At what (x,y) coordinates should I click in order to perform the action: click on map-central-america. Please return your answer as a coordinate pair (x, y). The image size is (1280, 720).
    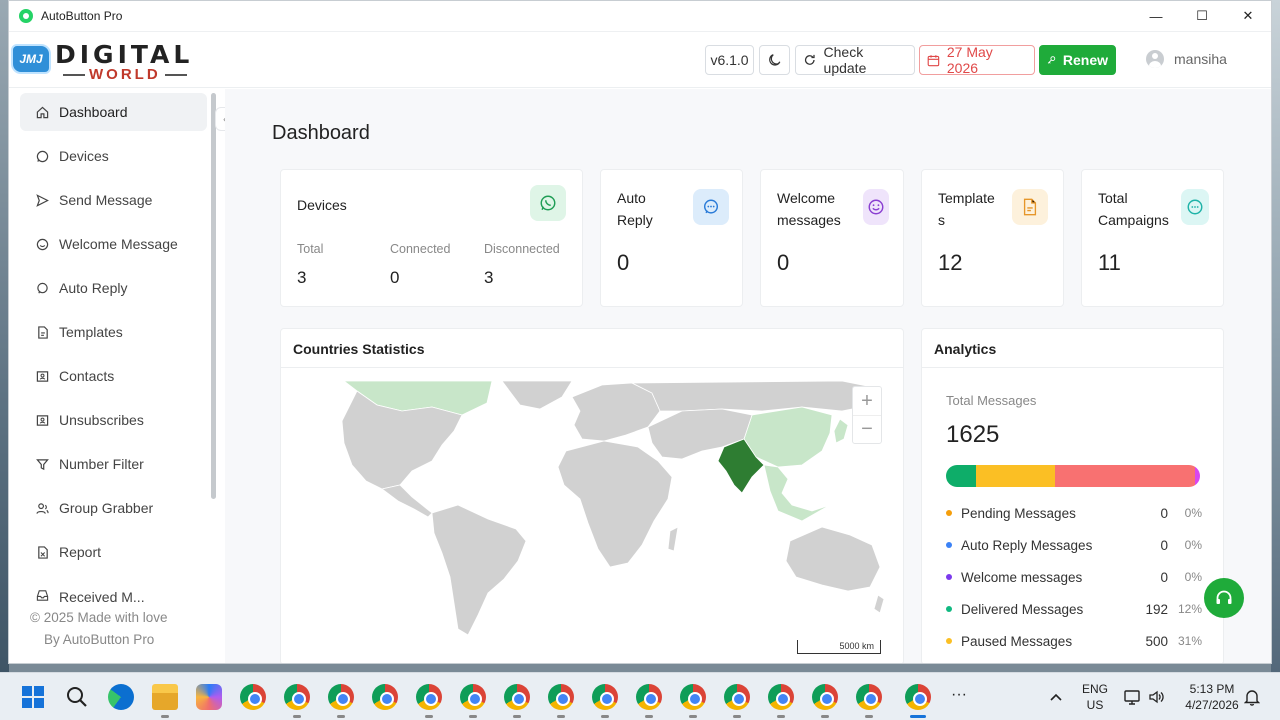
    Looking at the image, I should click on (407, 501).